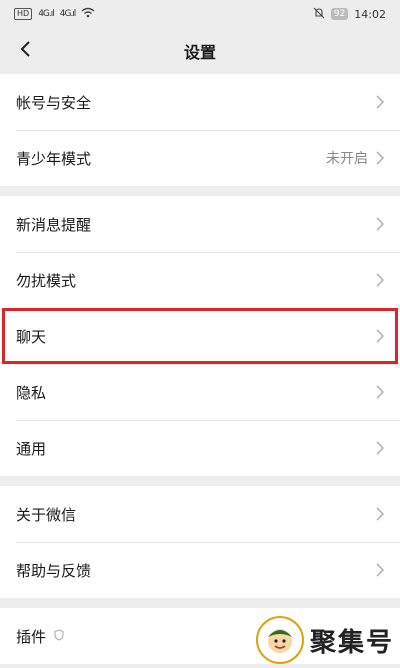  I want to click on row-label: 青少年模式, so click(54, 158).